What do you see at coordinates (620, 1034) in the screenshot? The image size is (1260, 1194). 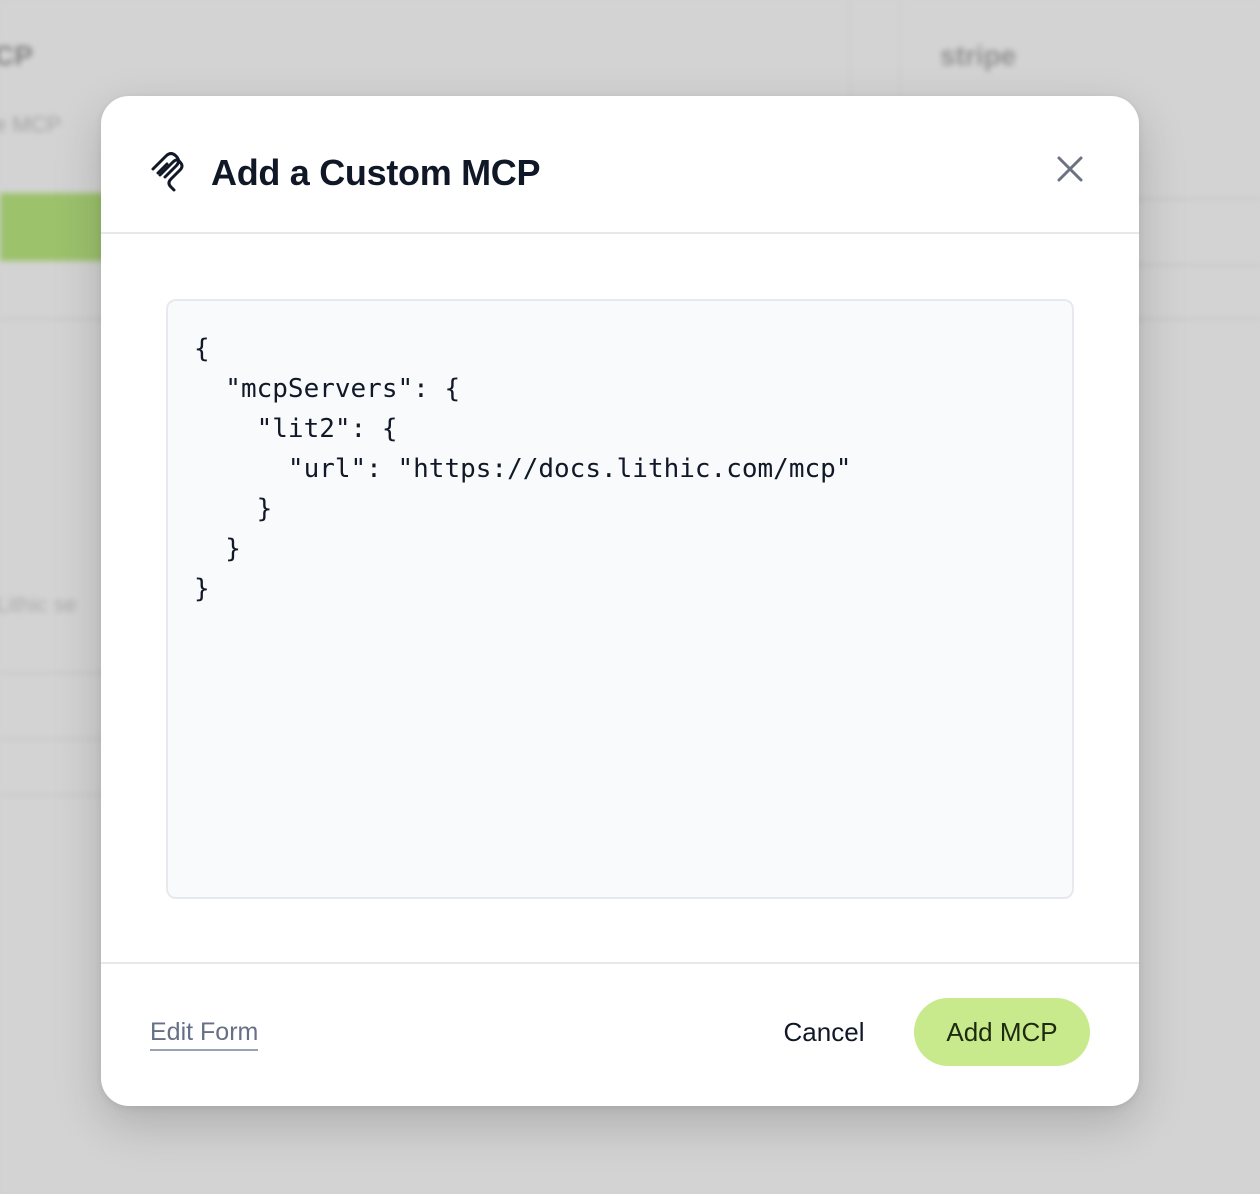 I see `dialog-footer: Edit Form Cancel Add MCP` at bounding box center [620, 1034].